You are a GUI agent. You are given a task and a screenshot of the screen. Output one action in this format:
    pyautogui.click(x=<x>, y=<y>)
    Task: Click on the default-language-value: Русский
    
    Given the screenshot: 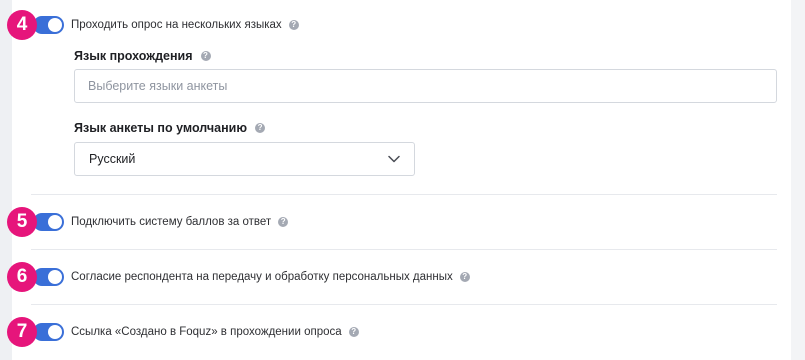 What is the action you would take?
    pyautogui.click(x=112, y=159)
    